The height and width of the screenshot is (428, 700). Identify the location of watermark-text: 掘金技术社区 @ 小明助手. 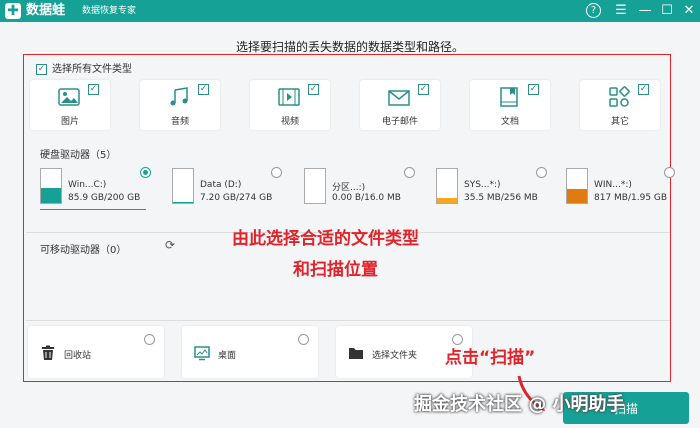
(519, 404).